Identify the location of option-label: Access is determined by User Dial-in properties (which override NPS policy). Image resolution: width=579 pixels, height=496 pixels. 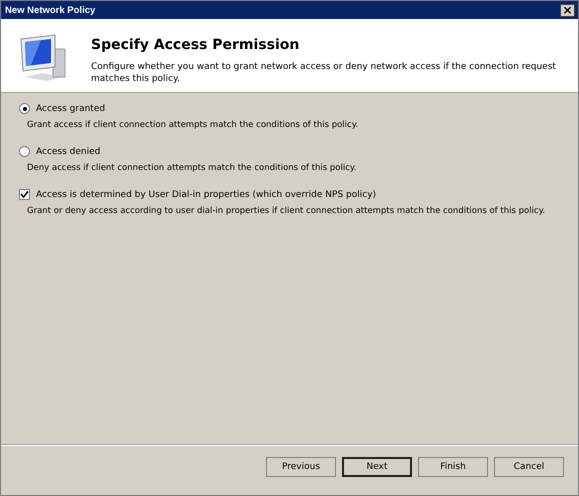
(206, 195).